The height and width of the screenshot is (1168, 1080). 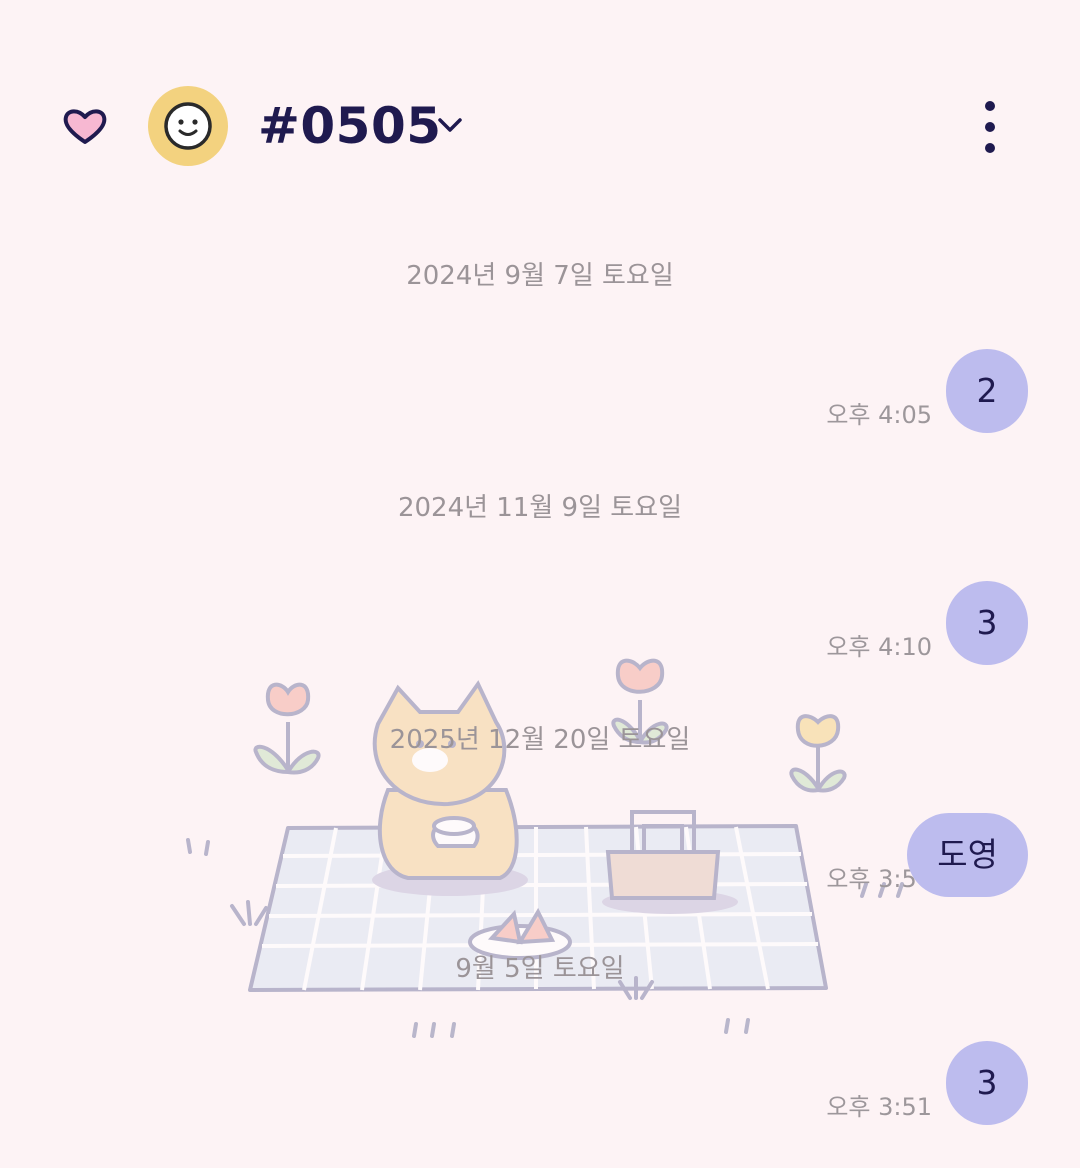 What do you see at coordinates (990, 127) in the screenshot?
I see `more-vert-icon` at bounding box center [990, 127].